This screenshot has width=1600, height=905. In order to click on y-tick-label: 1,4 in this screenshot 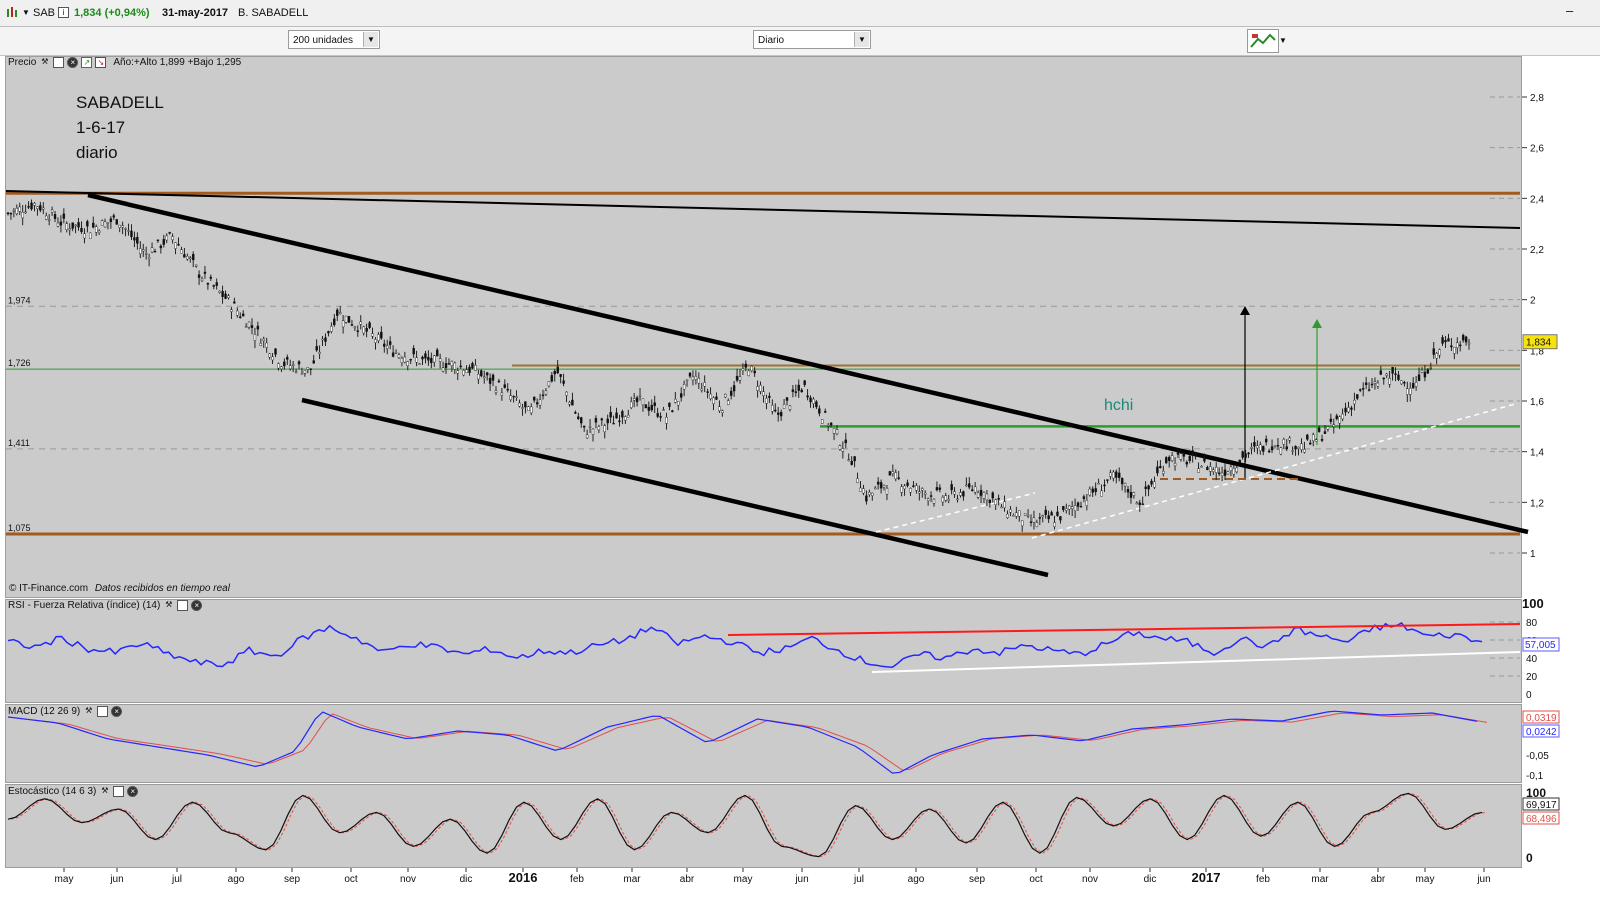, I will do `click(1537, 453)`.